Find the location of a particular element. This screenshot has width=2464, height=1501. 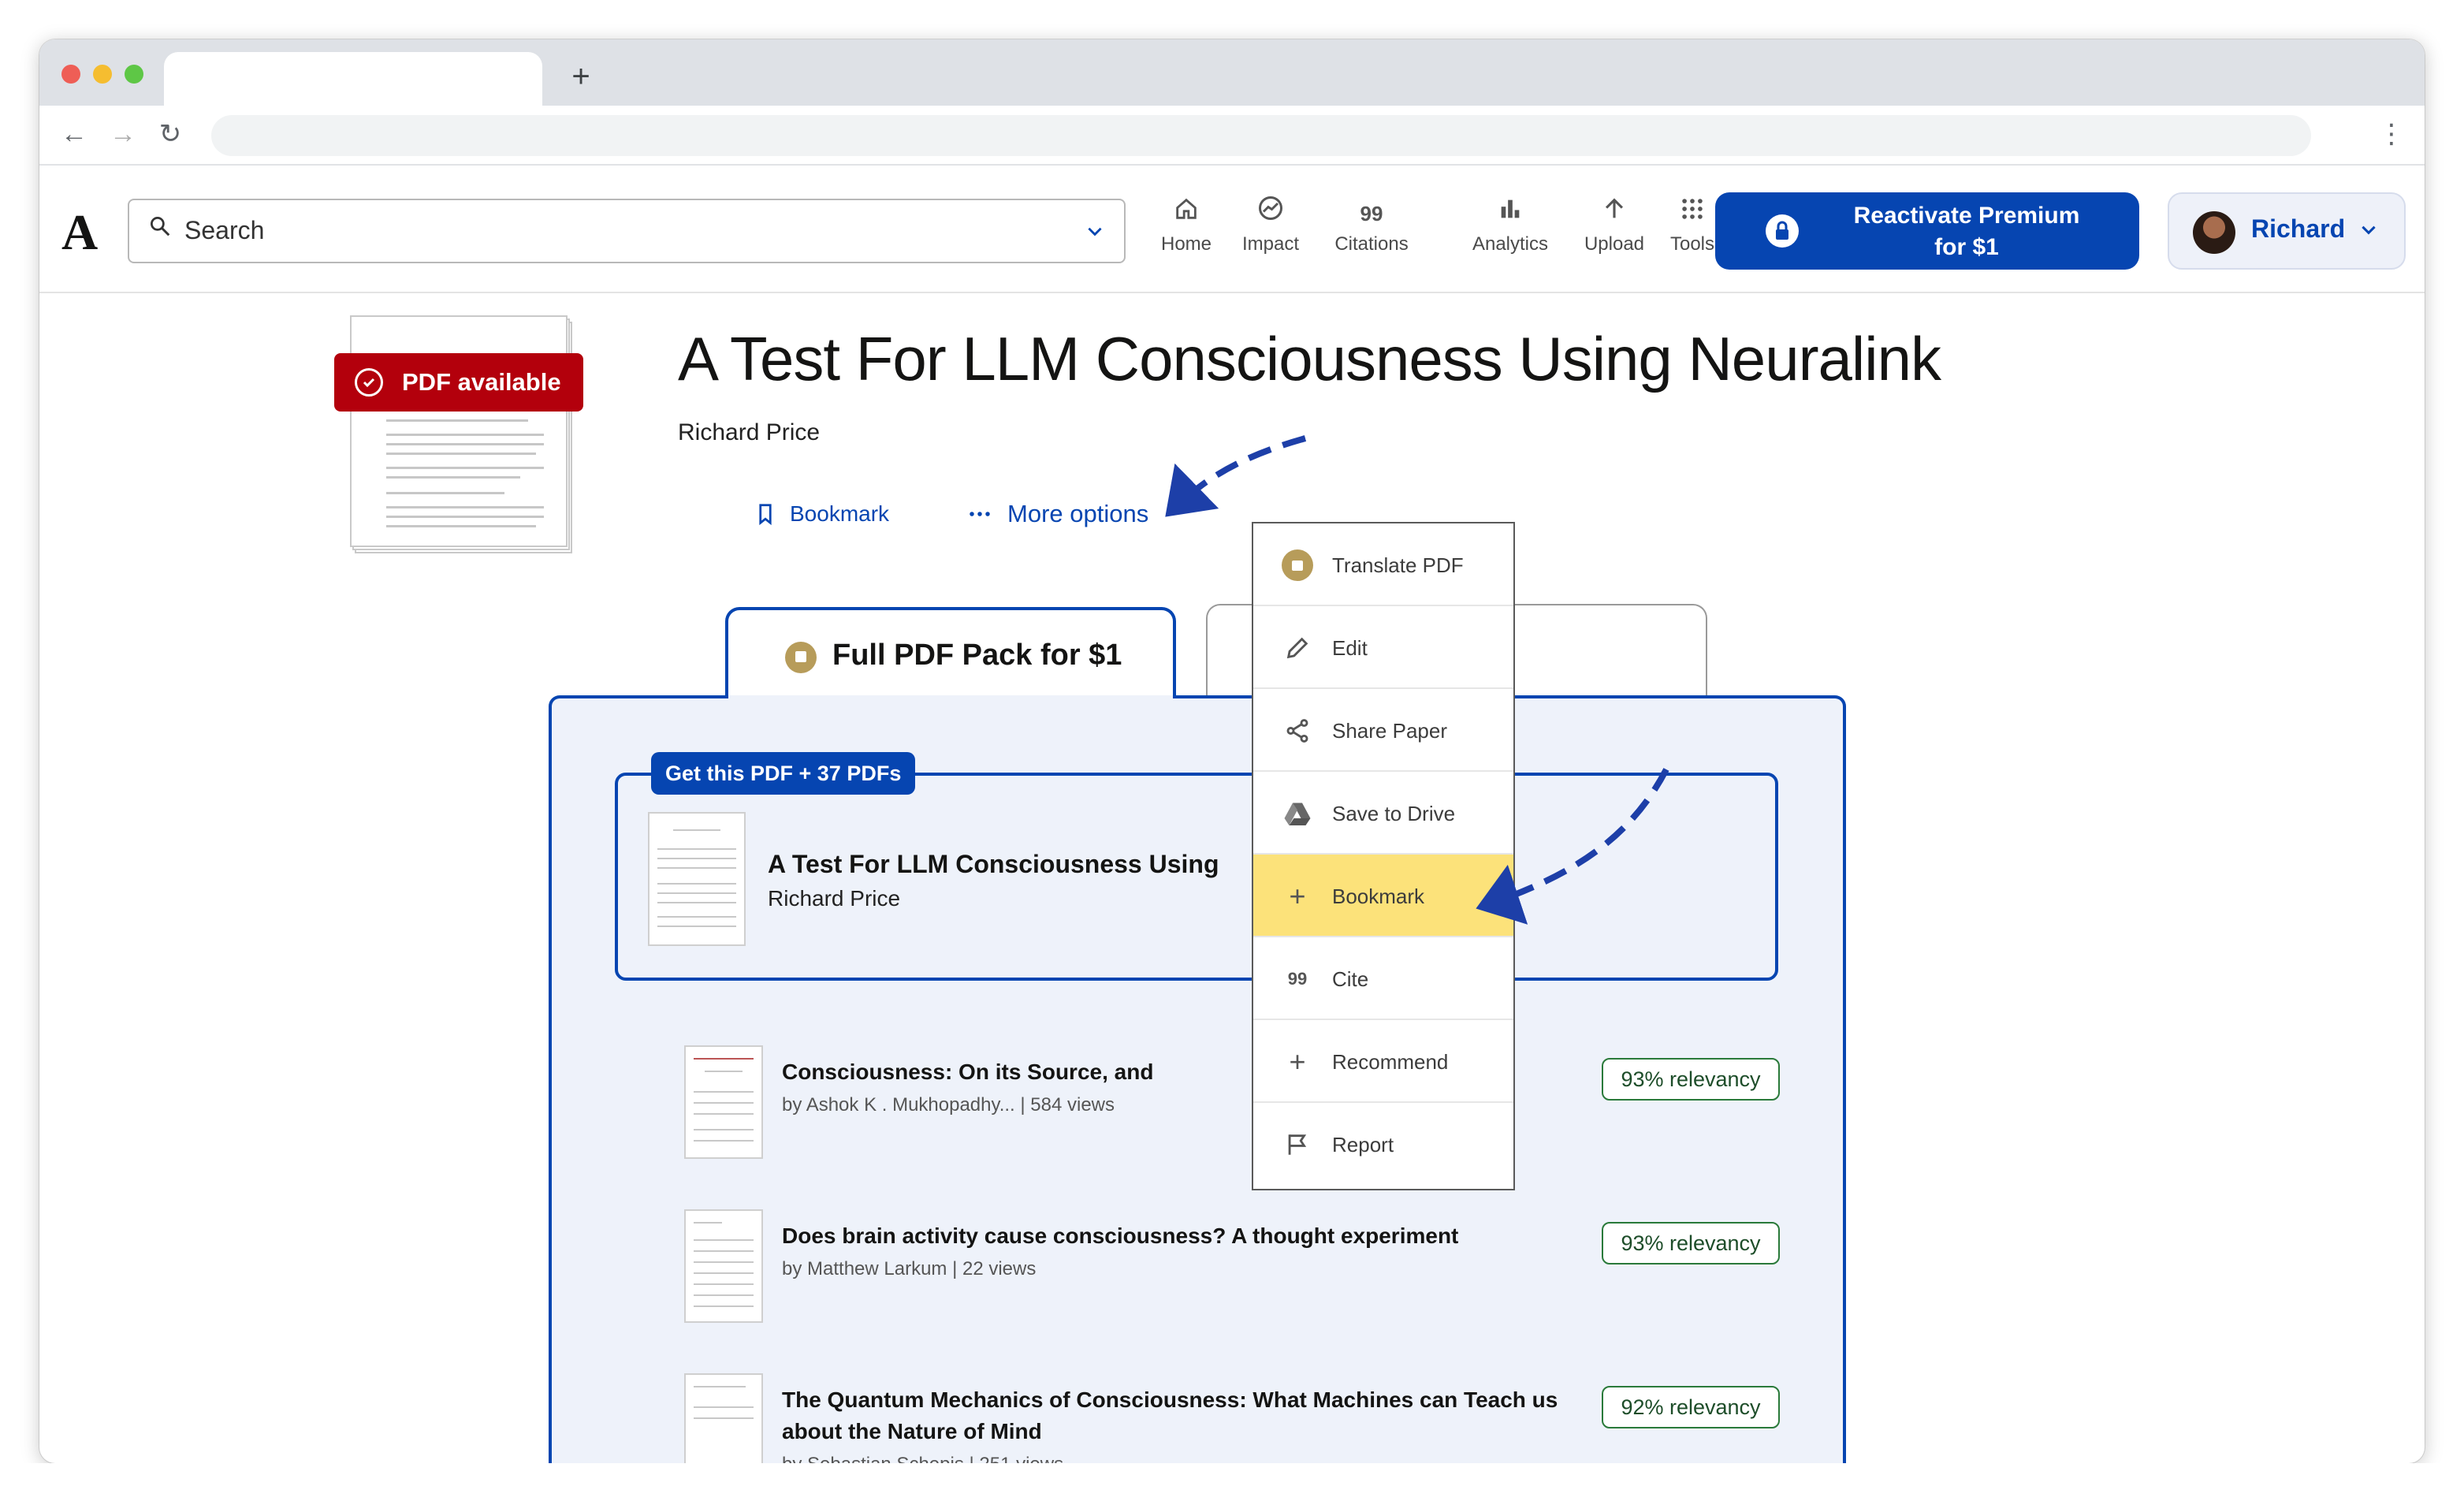

search-placeholder: Search is located at coordinates (224, 230).